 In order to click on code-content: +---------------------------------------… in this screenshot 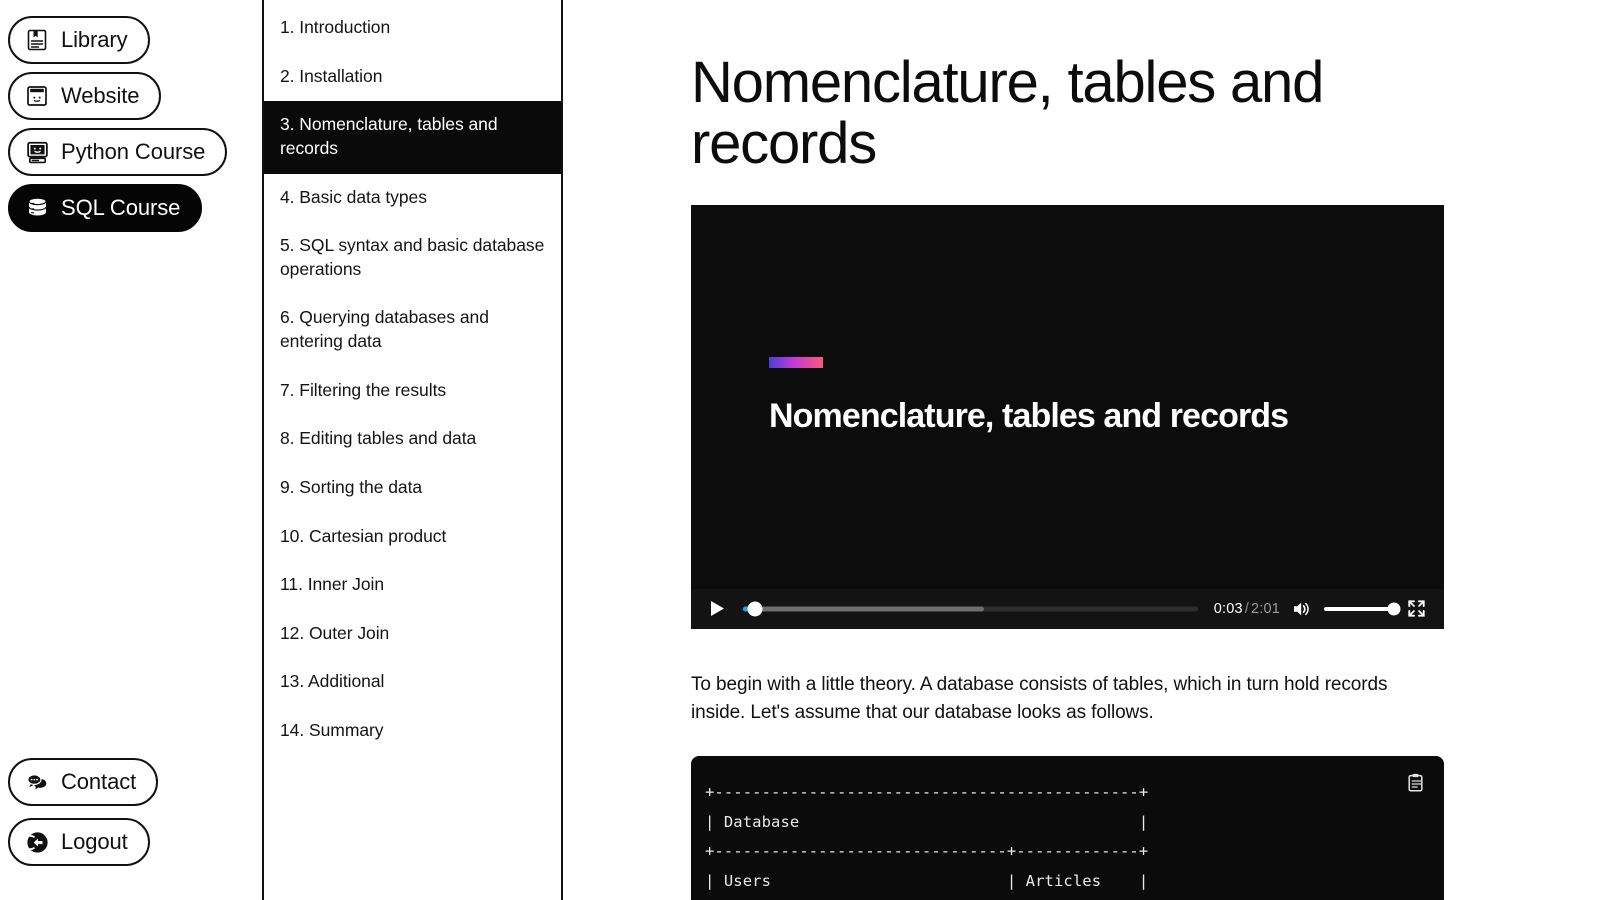, I will do `click(927, 836)`.